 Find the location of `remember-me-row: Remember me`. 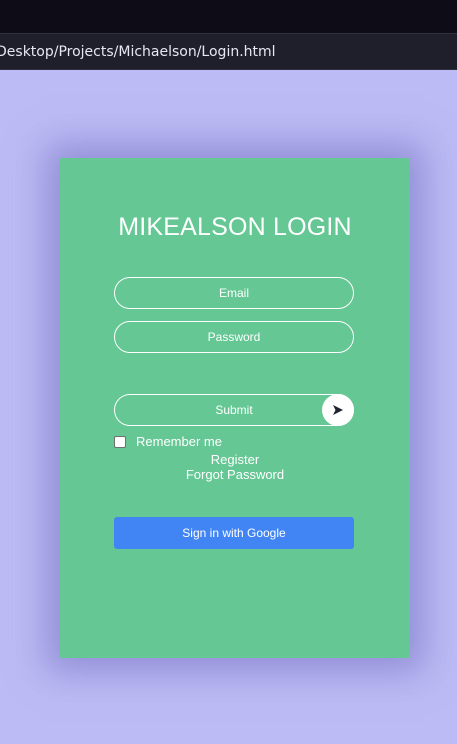

remember-me-row: Remember me is located at coordinates (168, 441).